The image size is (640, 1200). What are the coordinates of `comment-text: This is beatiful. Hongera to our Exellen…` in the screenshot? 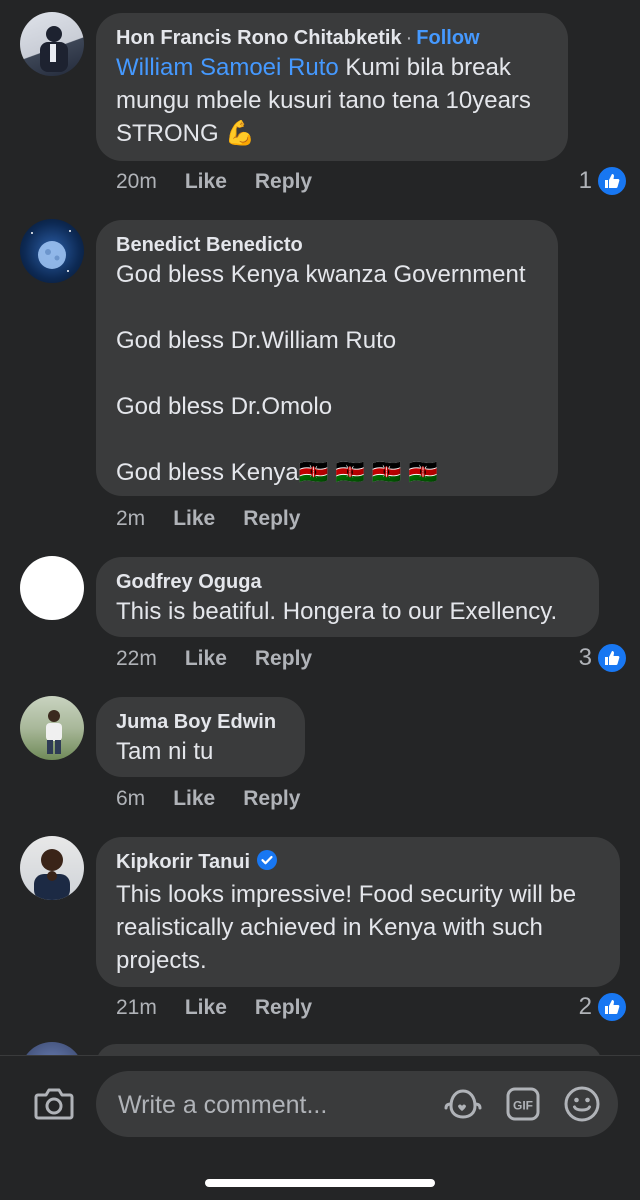 It's located at (337, 611).